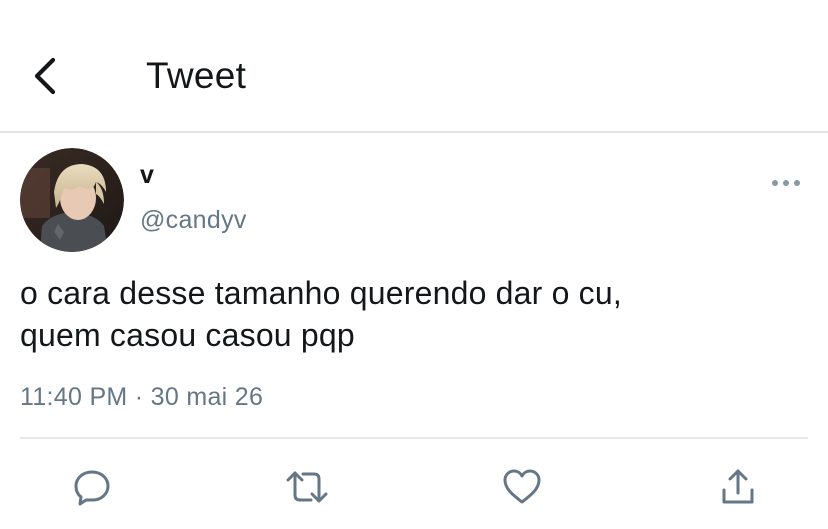  I want to click on back-button, so click(44, 76).